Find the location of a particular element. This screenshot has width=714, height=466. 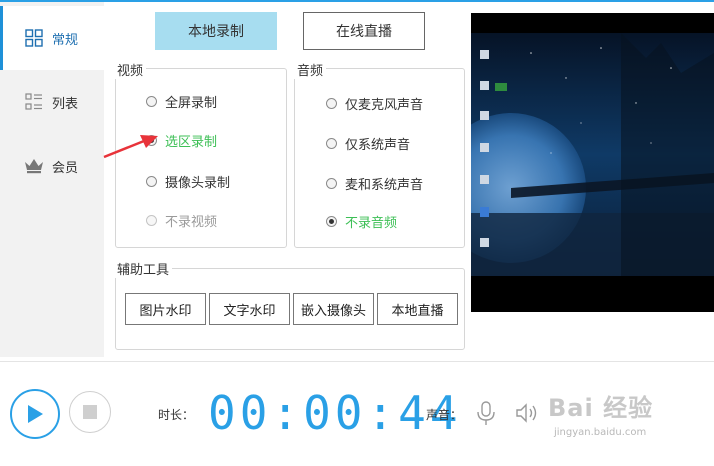

radio-button-disabled is located at coordinates (151, 220).